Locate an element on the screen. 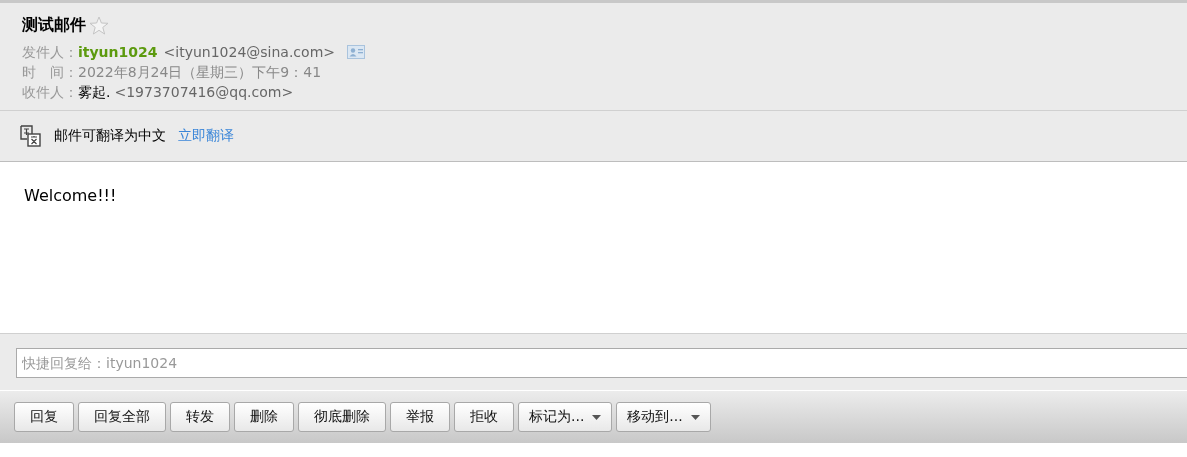 This screenshot has height=457, width=1187. toolbar-button: 回复全部 is located at coordinates (122, 417).